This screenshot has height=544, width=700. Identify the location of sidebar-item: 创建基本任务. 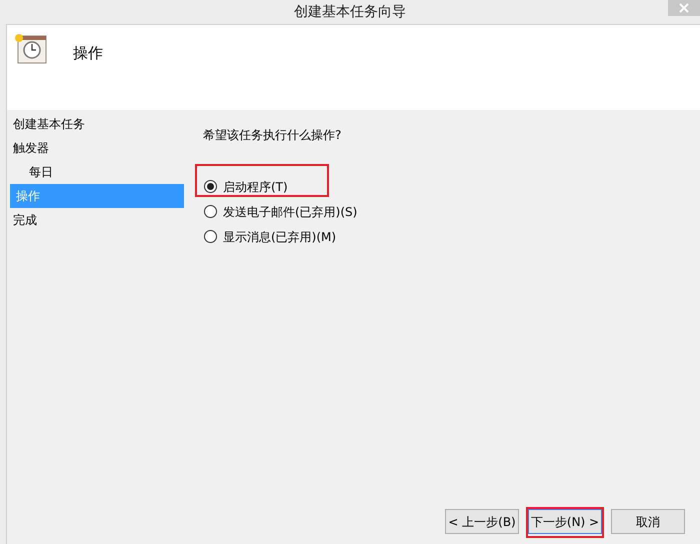
(95, 124).